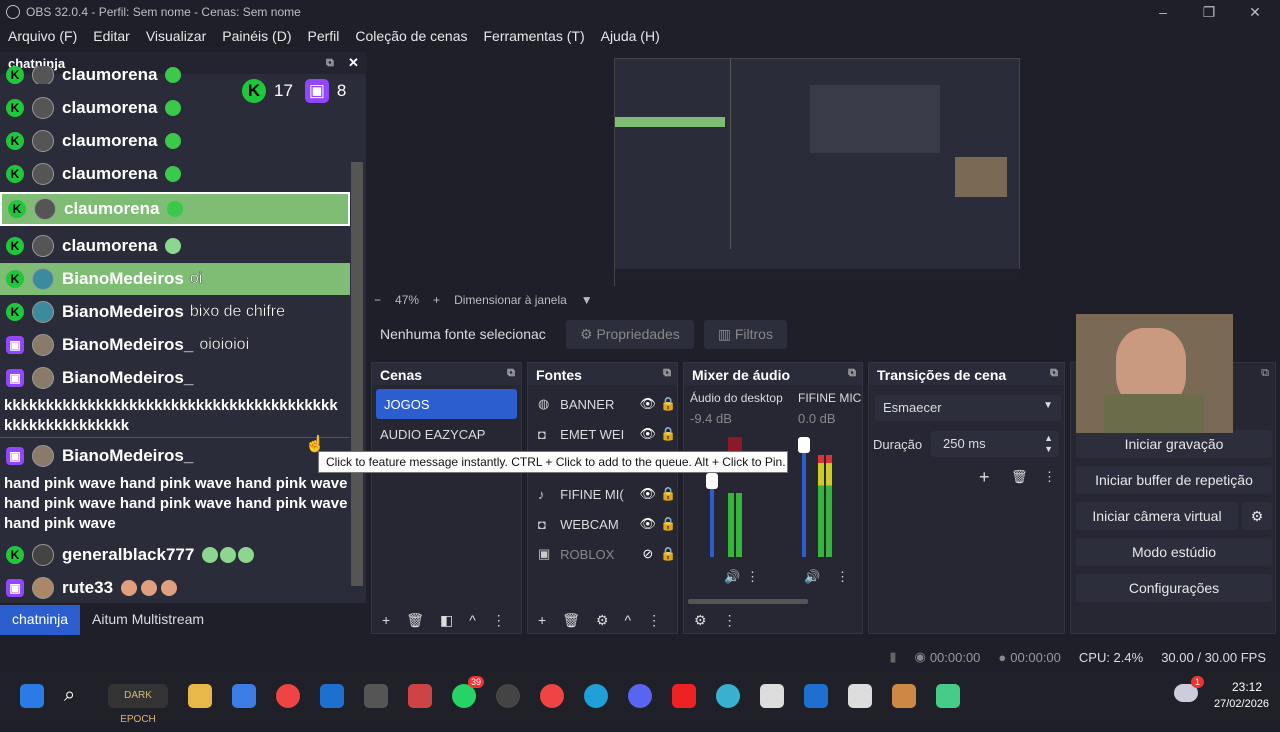 The image size is (1280, 732). I want to click on mic-volume-slider, so click(804, 500).